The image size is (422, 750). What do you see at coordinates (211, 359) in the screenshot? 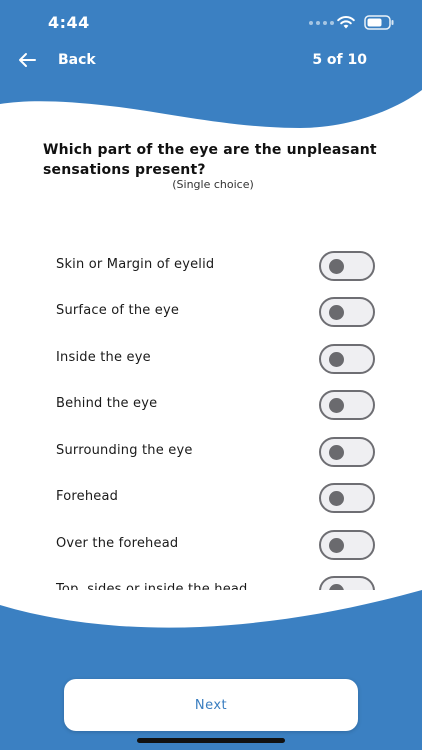
I see `option-row: Inside the eye` at bounding box center [211, 359].